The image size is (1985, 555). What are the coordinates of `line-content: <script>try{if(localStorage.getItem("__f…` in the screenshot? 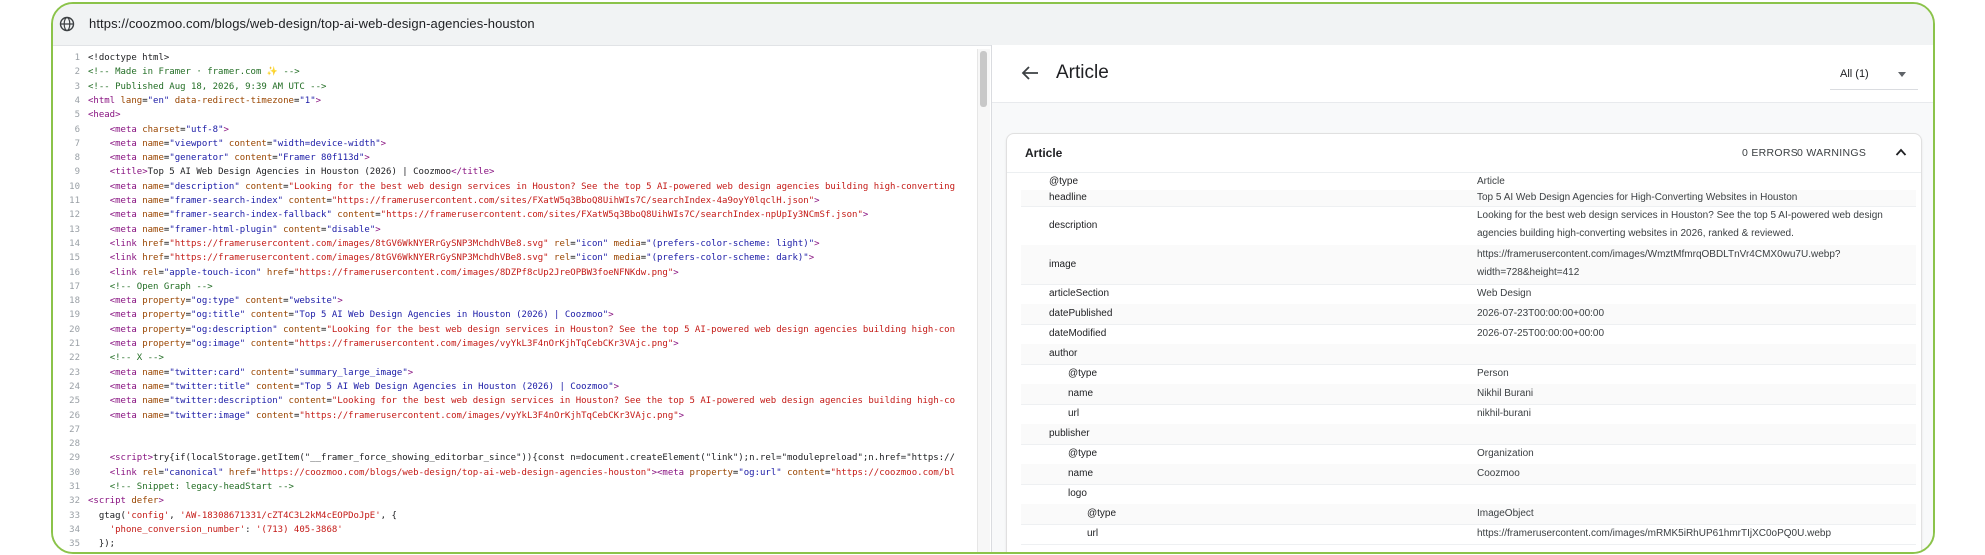 It's located at (532, 458).